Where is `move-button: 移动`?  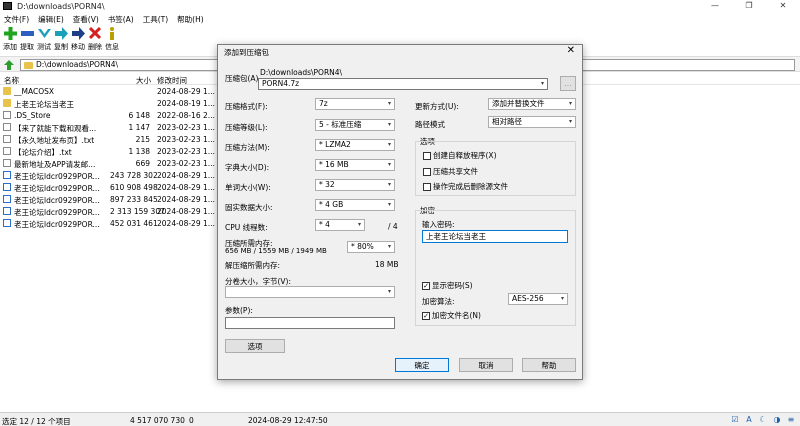
move-button: 移动 is located at coordinates (78, 40).